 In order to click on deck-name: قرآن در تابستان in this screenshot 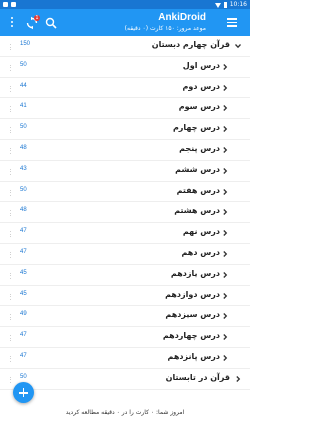, I will do `click(197, 377)`.